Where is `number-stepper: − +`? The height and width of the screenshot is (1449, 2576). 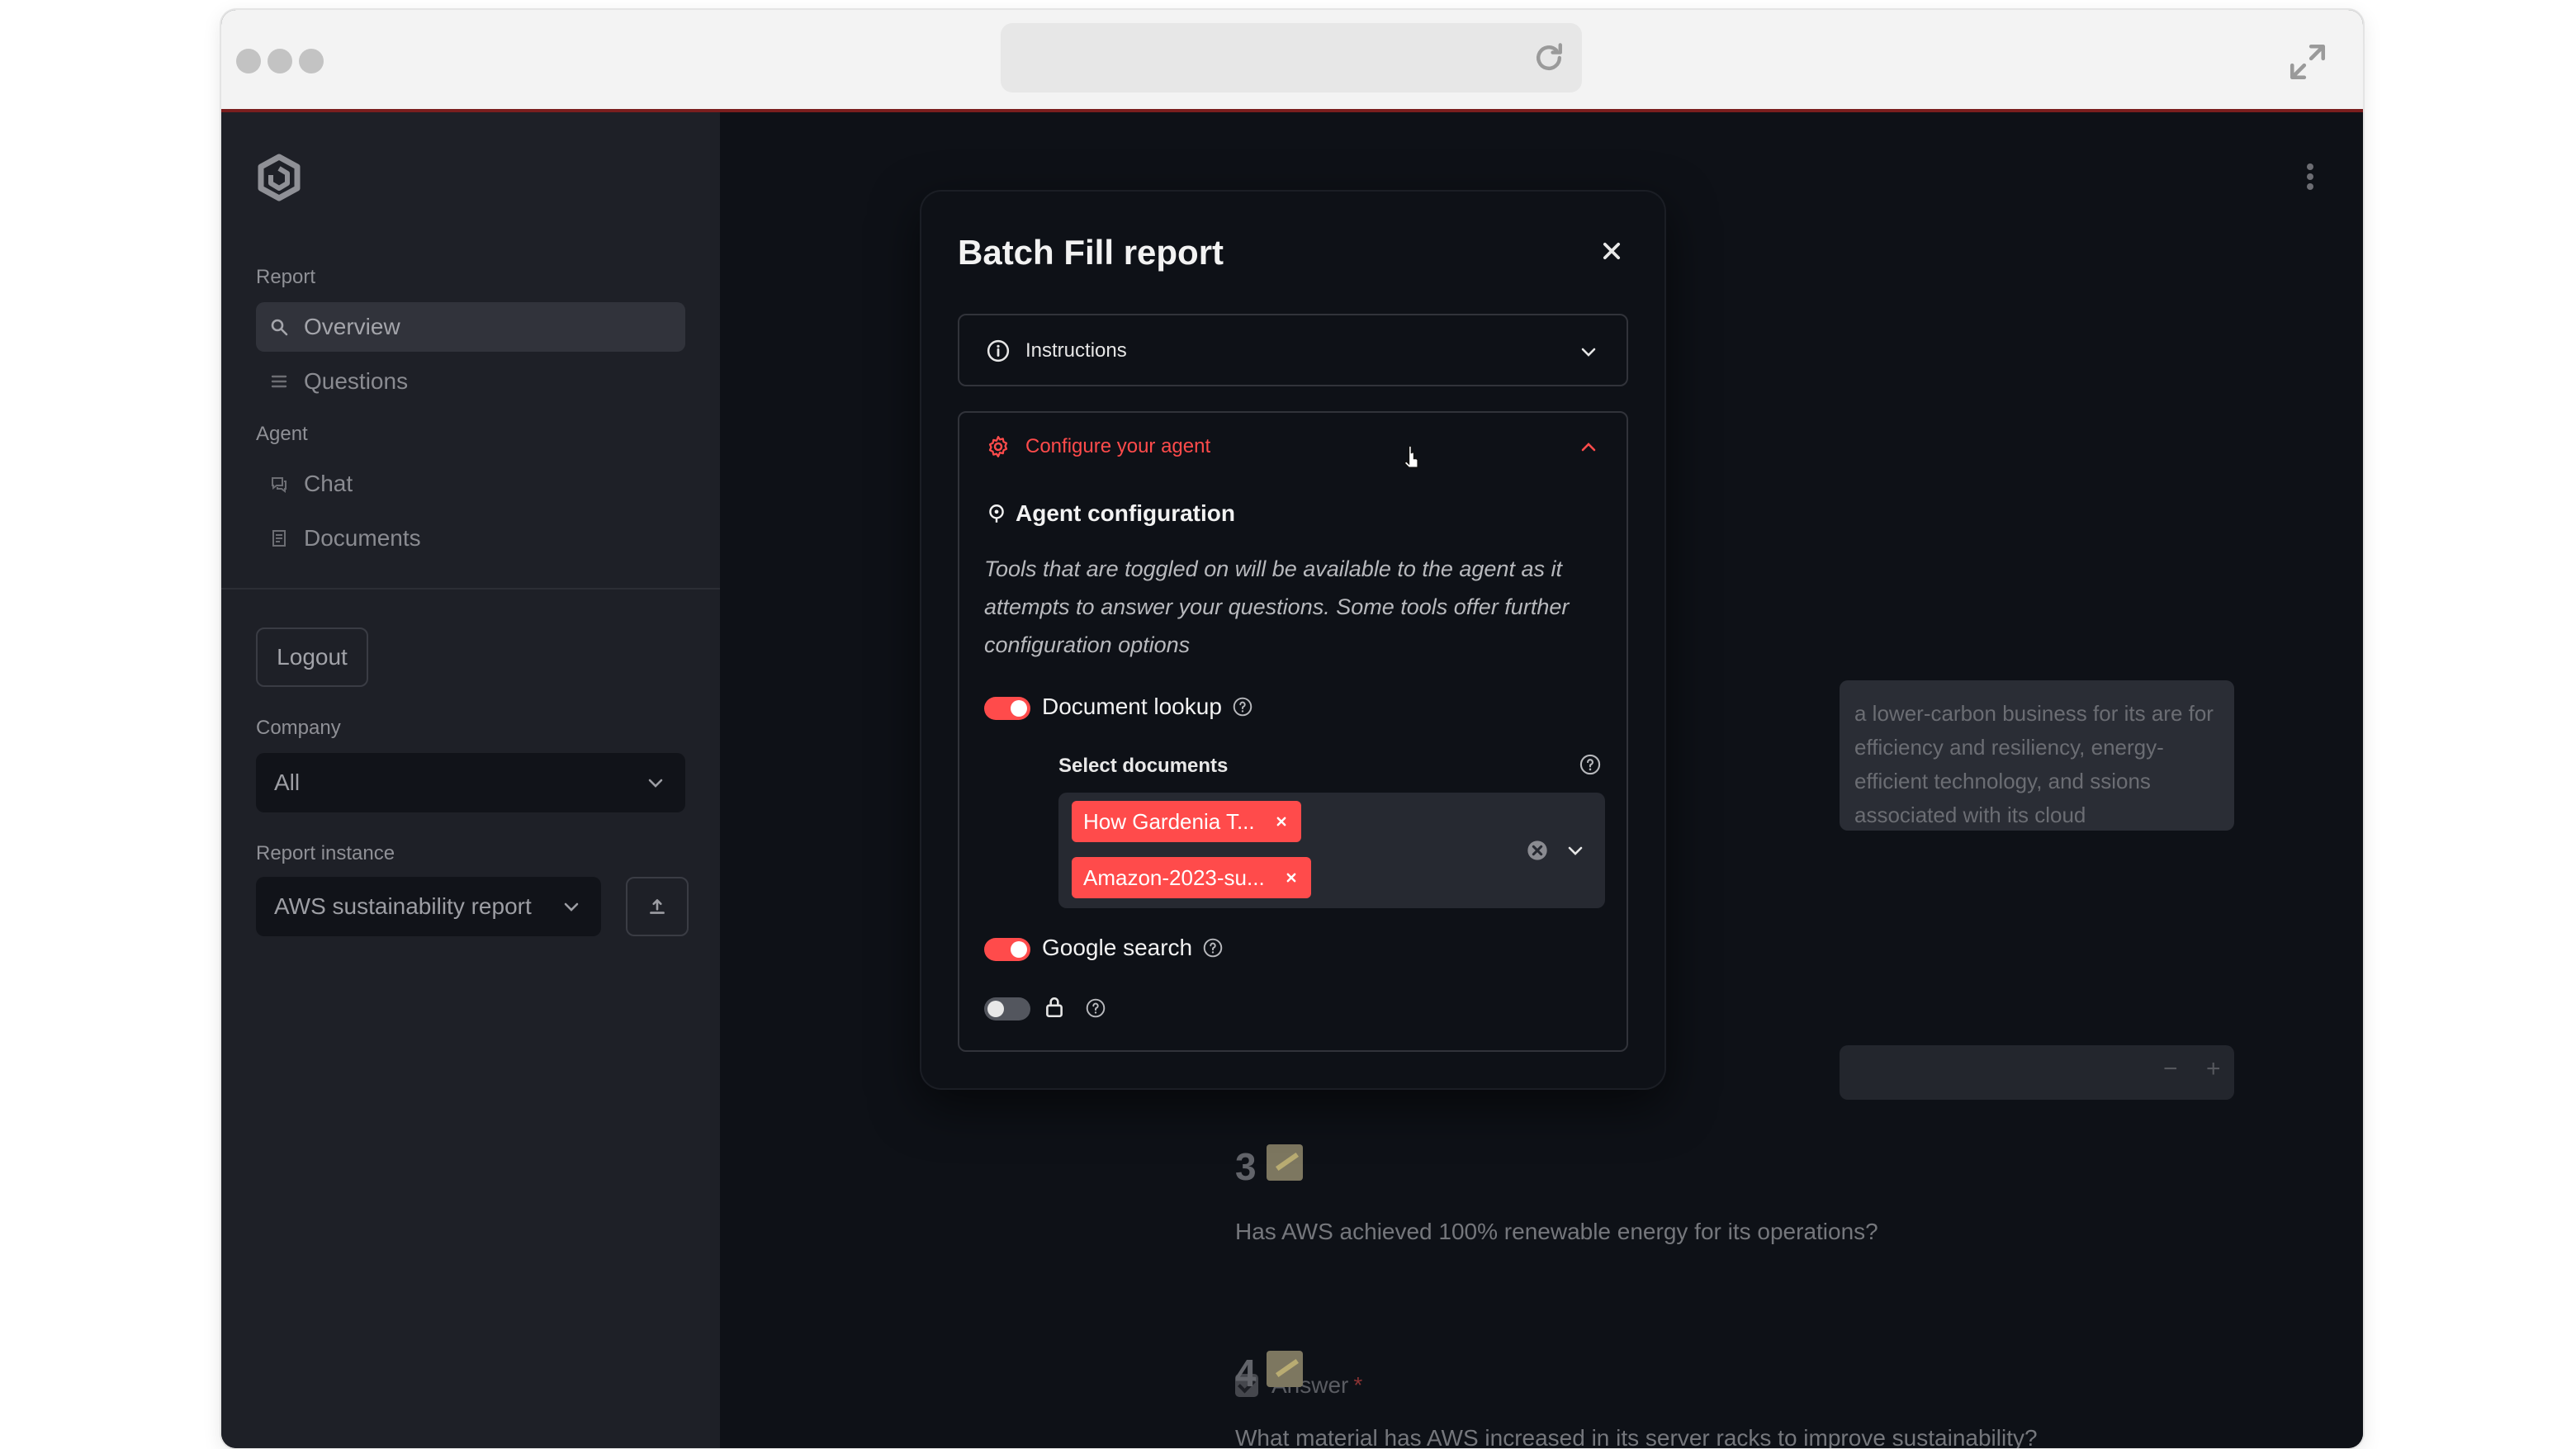 number-stepper: − + is located at coordinates (2037, 1072).